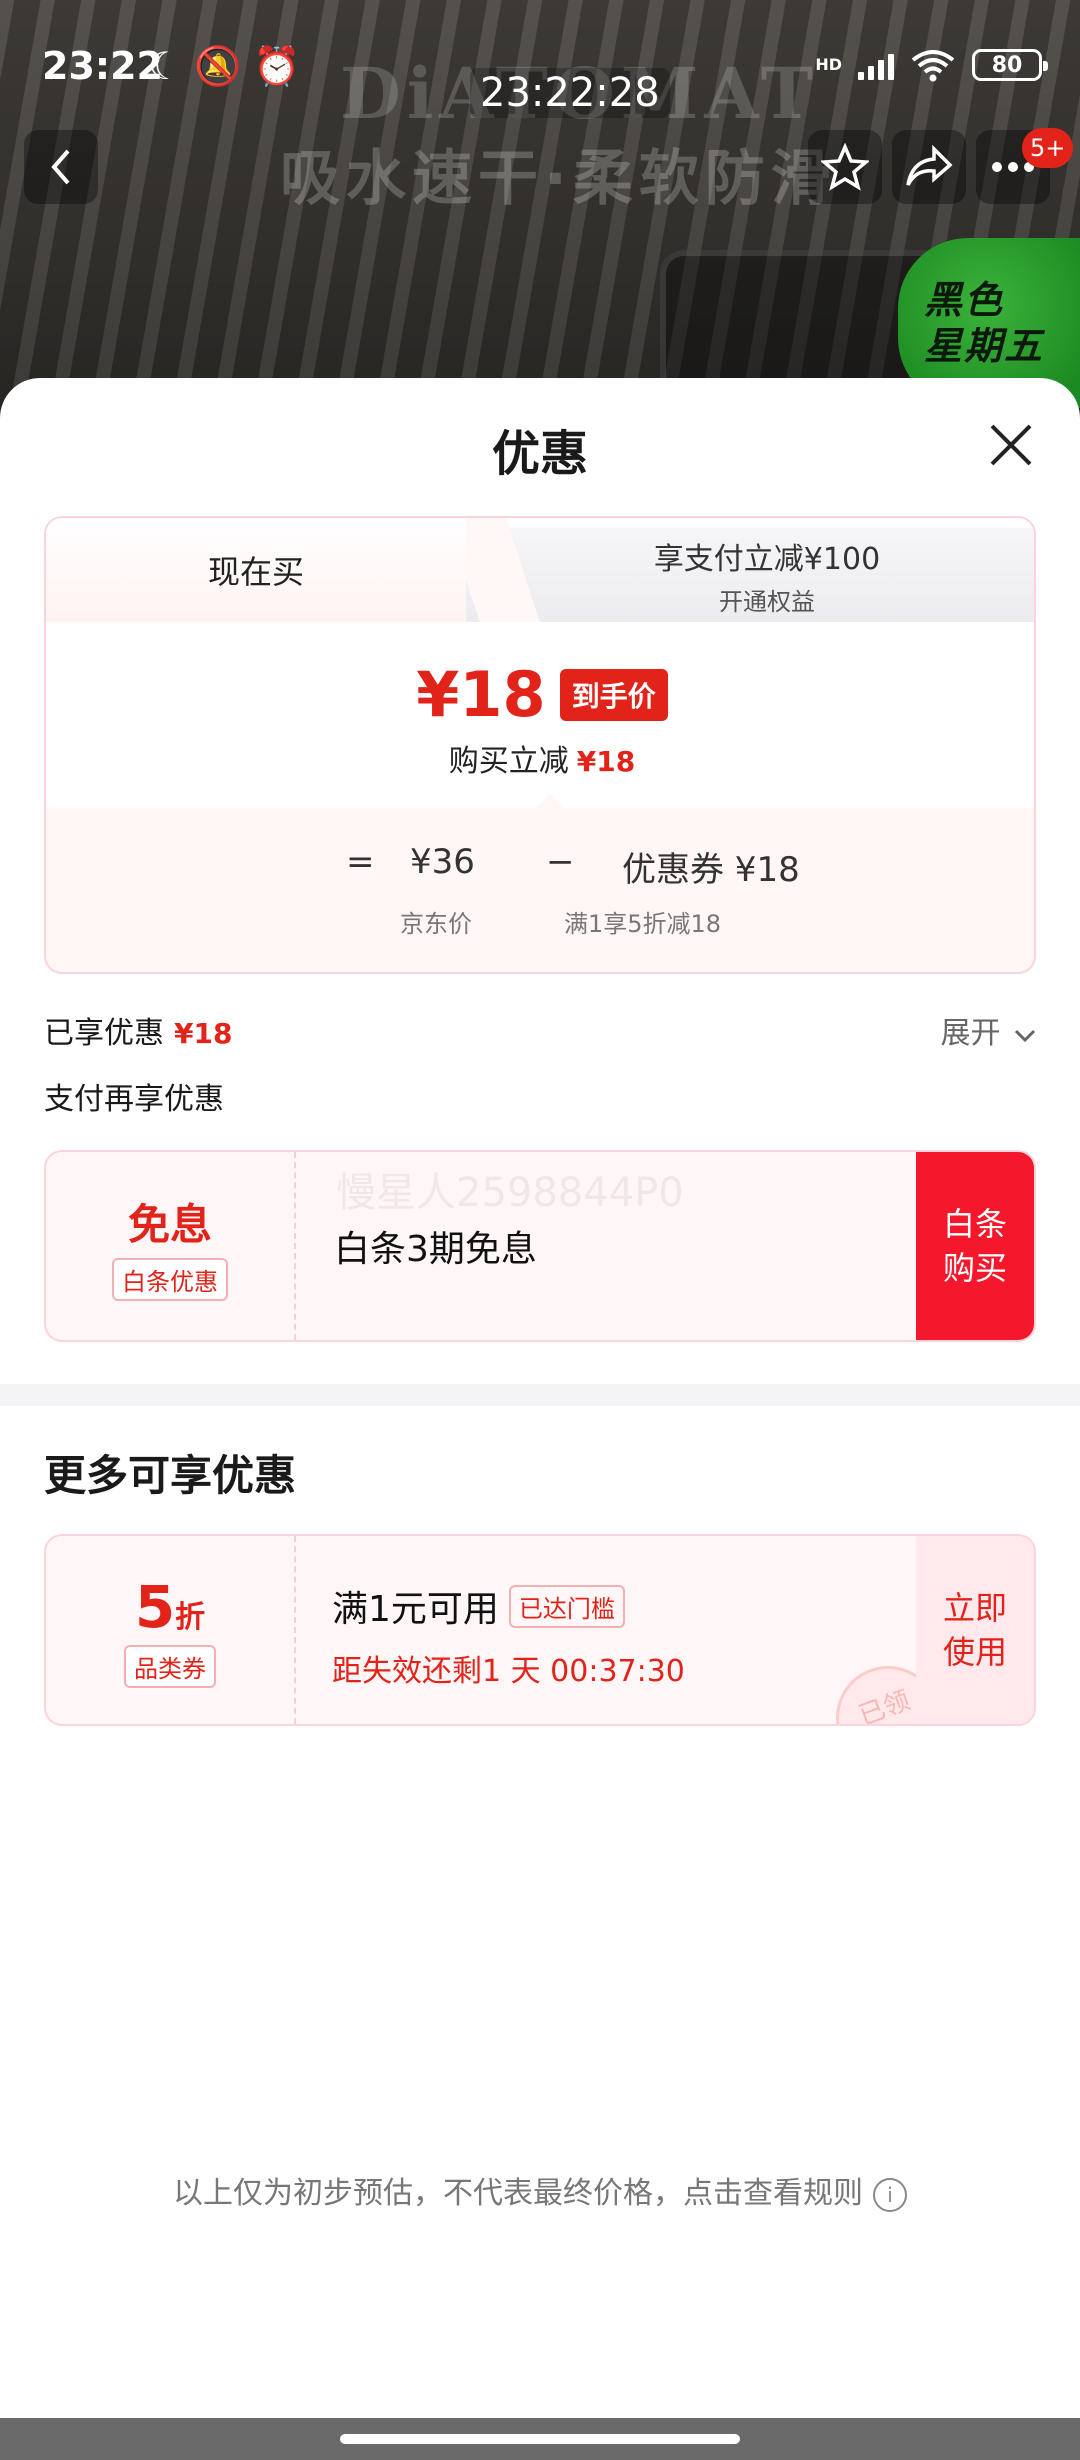 Image resolution: width=1080 pixels, height=2460 pixels. Describe the element at coordinates (102, 66) in the screenshot. I see `status-time: 23:22` at that location.